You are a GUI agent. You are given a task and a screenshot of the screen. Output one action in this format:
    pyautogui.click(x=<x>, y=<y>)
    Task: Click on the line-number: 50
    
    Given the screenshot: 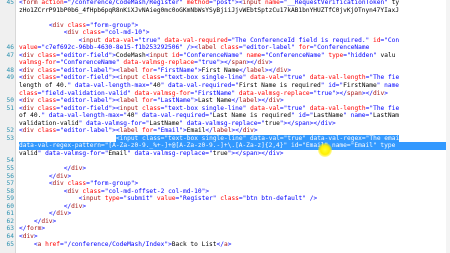 What is the action you would take?
    pyautogui.click(x=10, y=101)
    